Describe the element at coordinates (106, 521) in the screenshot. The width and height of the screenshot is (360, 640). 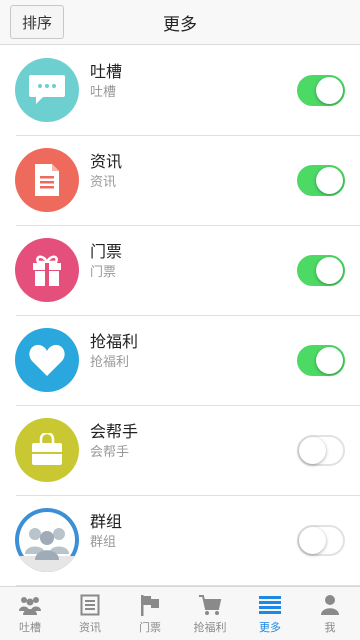
I see `item-title: 群组` at that location.